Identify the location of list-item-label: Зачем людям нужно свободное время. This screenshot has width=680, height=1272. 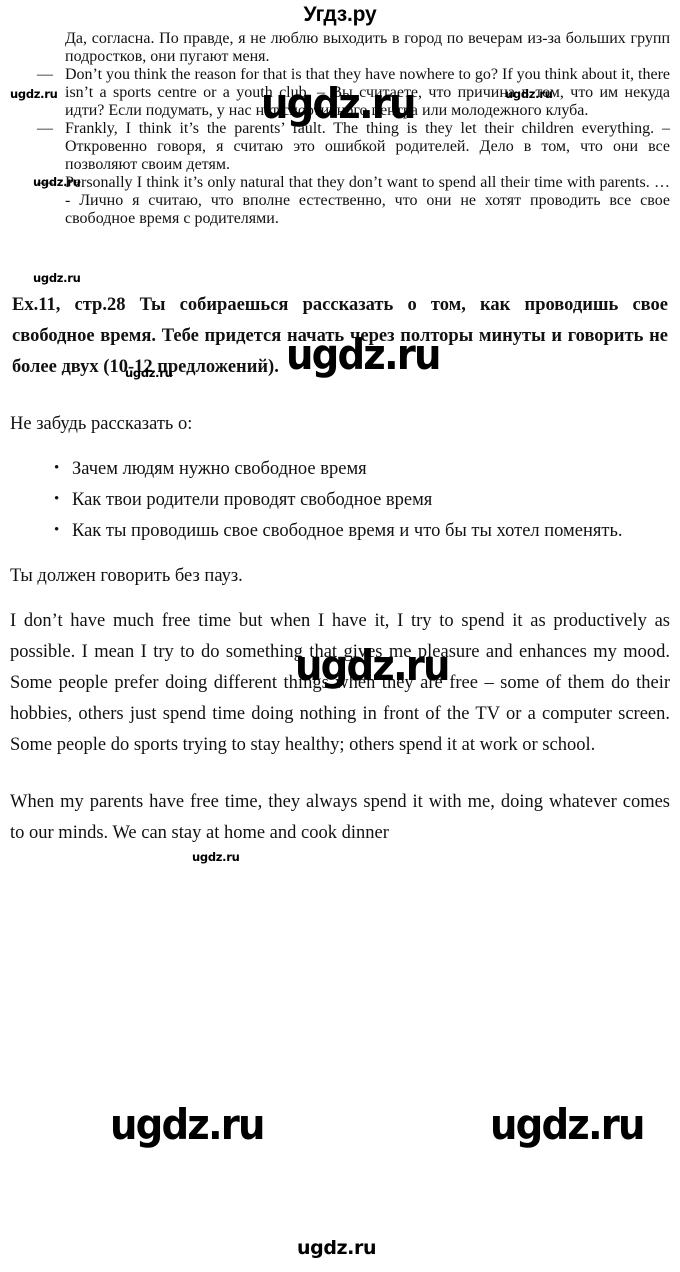
(219, 469).